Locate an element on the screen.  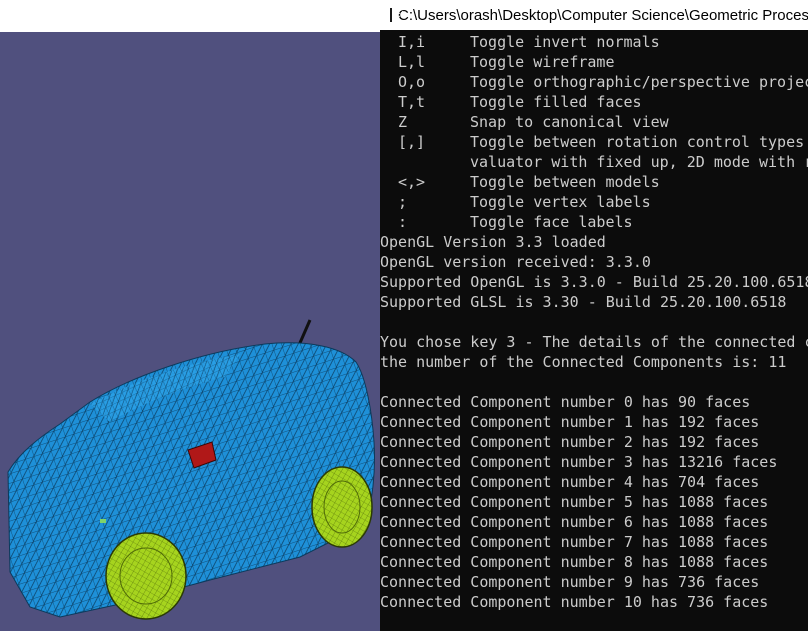
help-line: <,> Toggle between models is located at coordinates (594, 182).